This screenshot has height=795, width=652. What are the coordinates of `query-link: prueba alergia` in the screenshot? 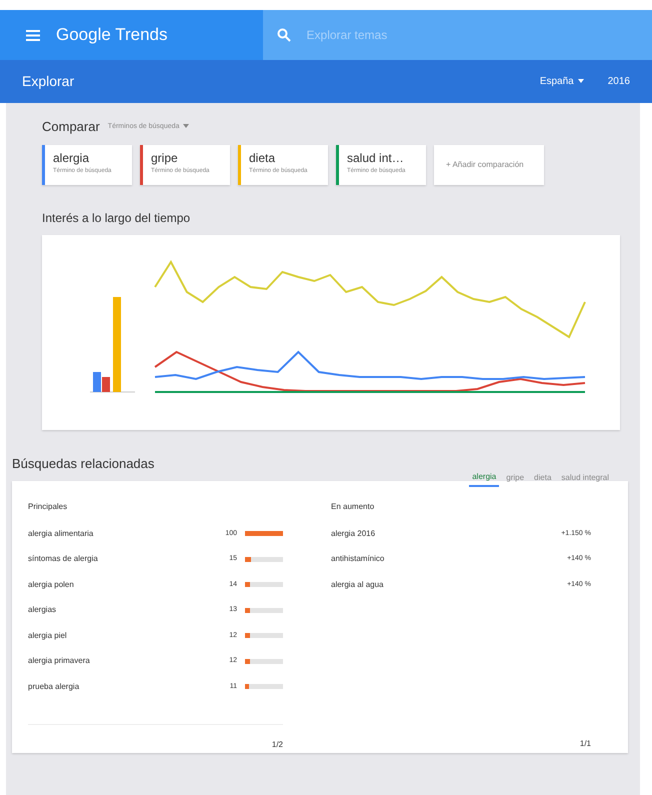 It's located at (54, 686).